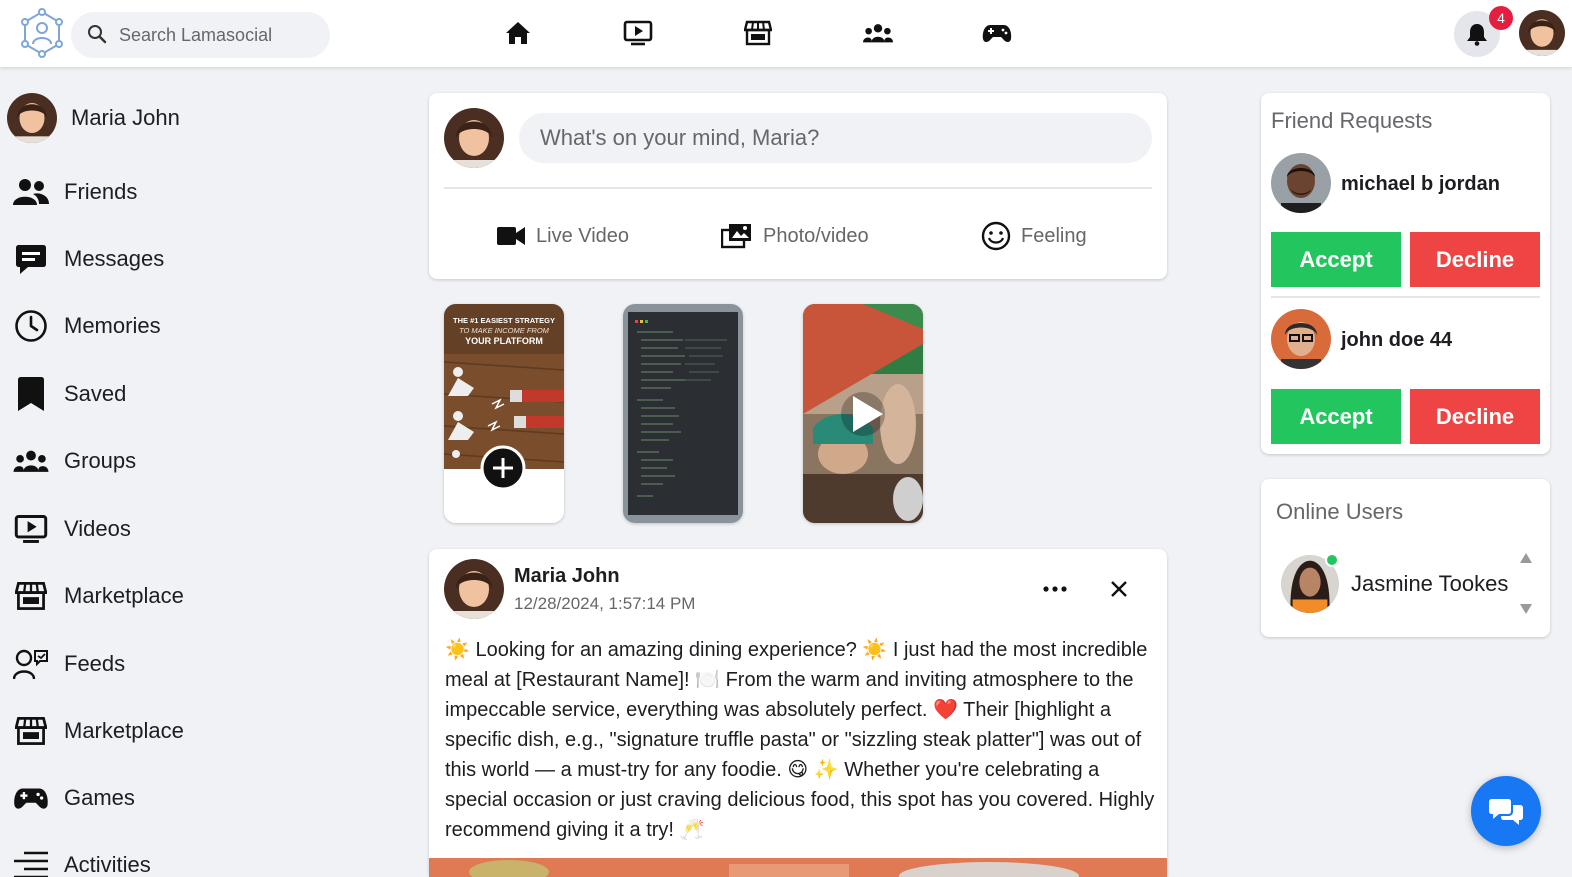 This screenshot has height=877, width=1572. I want to click on online-users-title: Online Users, so click(1340, 511).